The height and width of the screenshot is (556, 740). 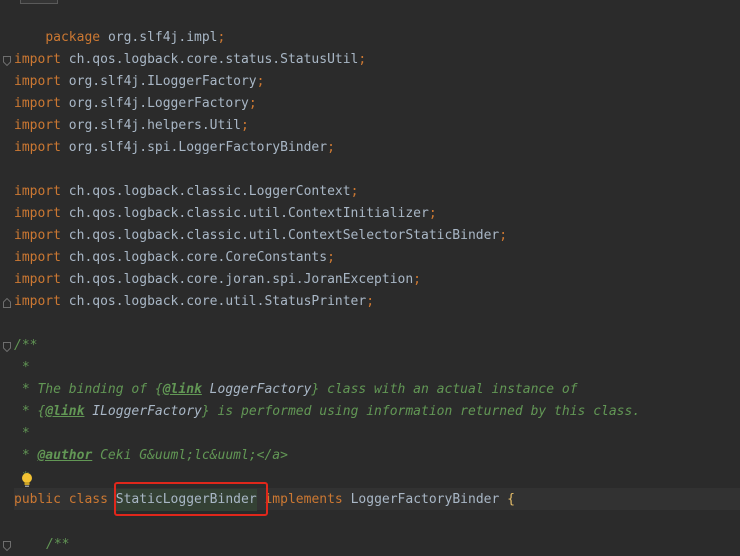 What do you see at coordinates (257, 389) in the screenshot?
I see `javadoc-link-ref: LoggerFactory` at bounding box center [257, 389].